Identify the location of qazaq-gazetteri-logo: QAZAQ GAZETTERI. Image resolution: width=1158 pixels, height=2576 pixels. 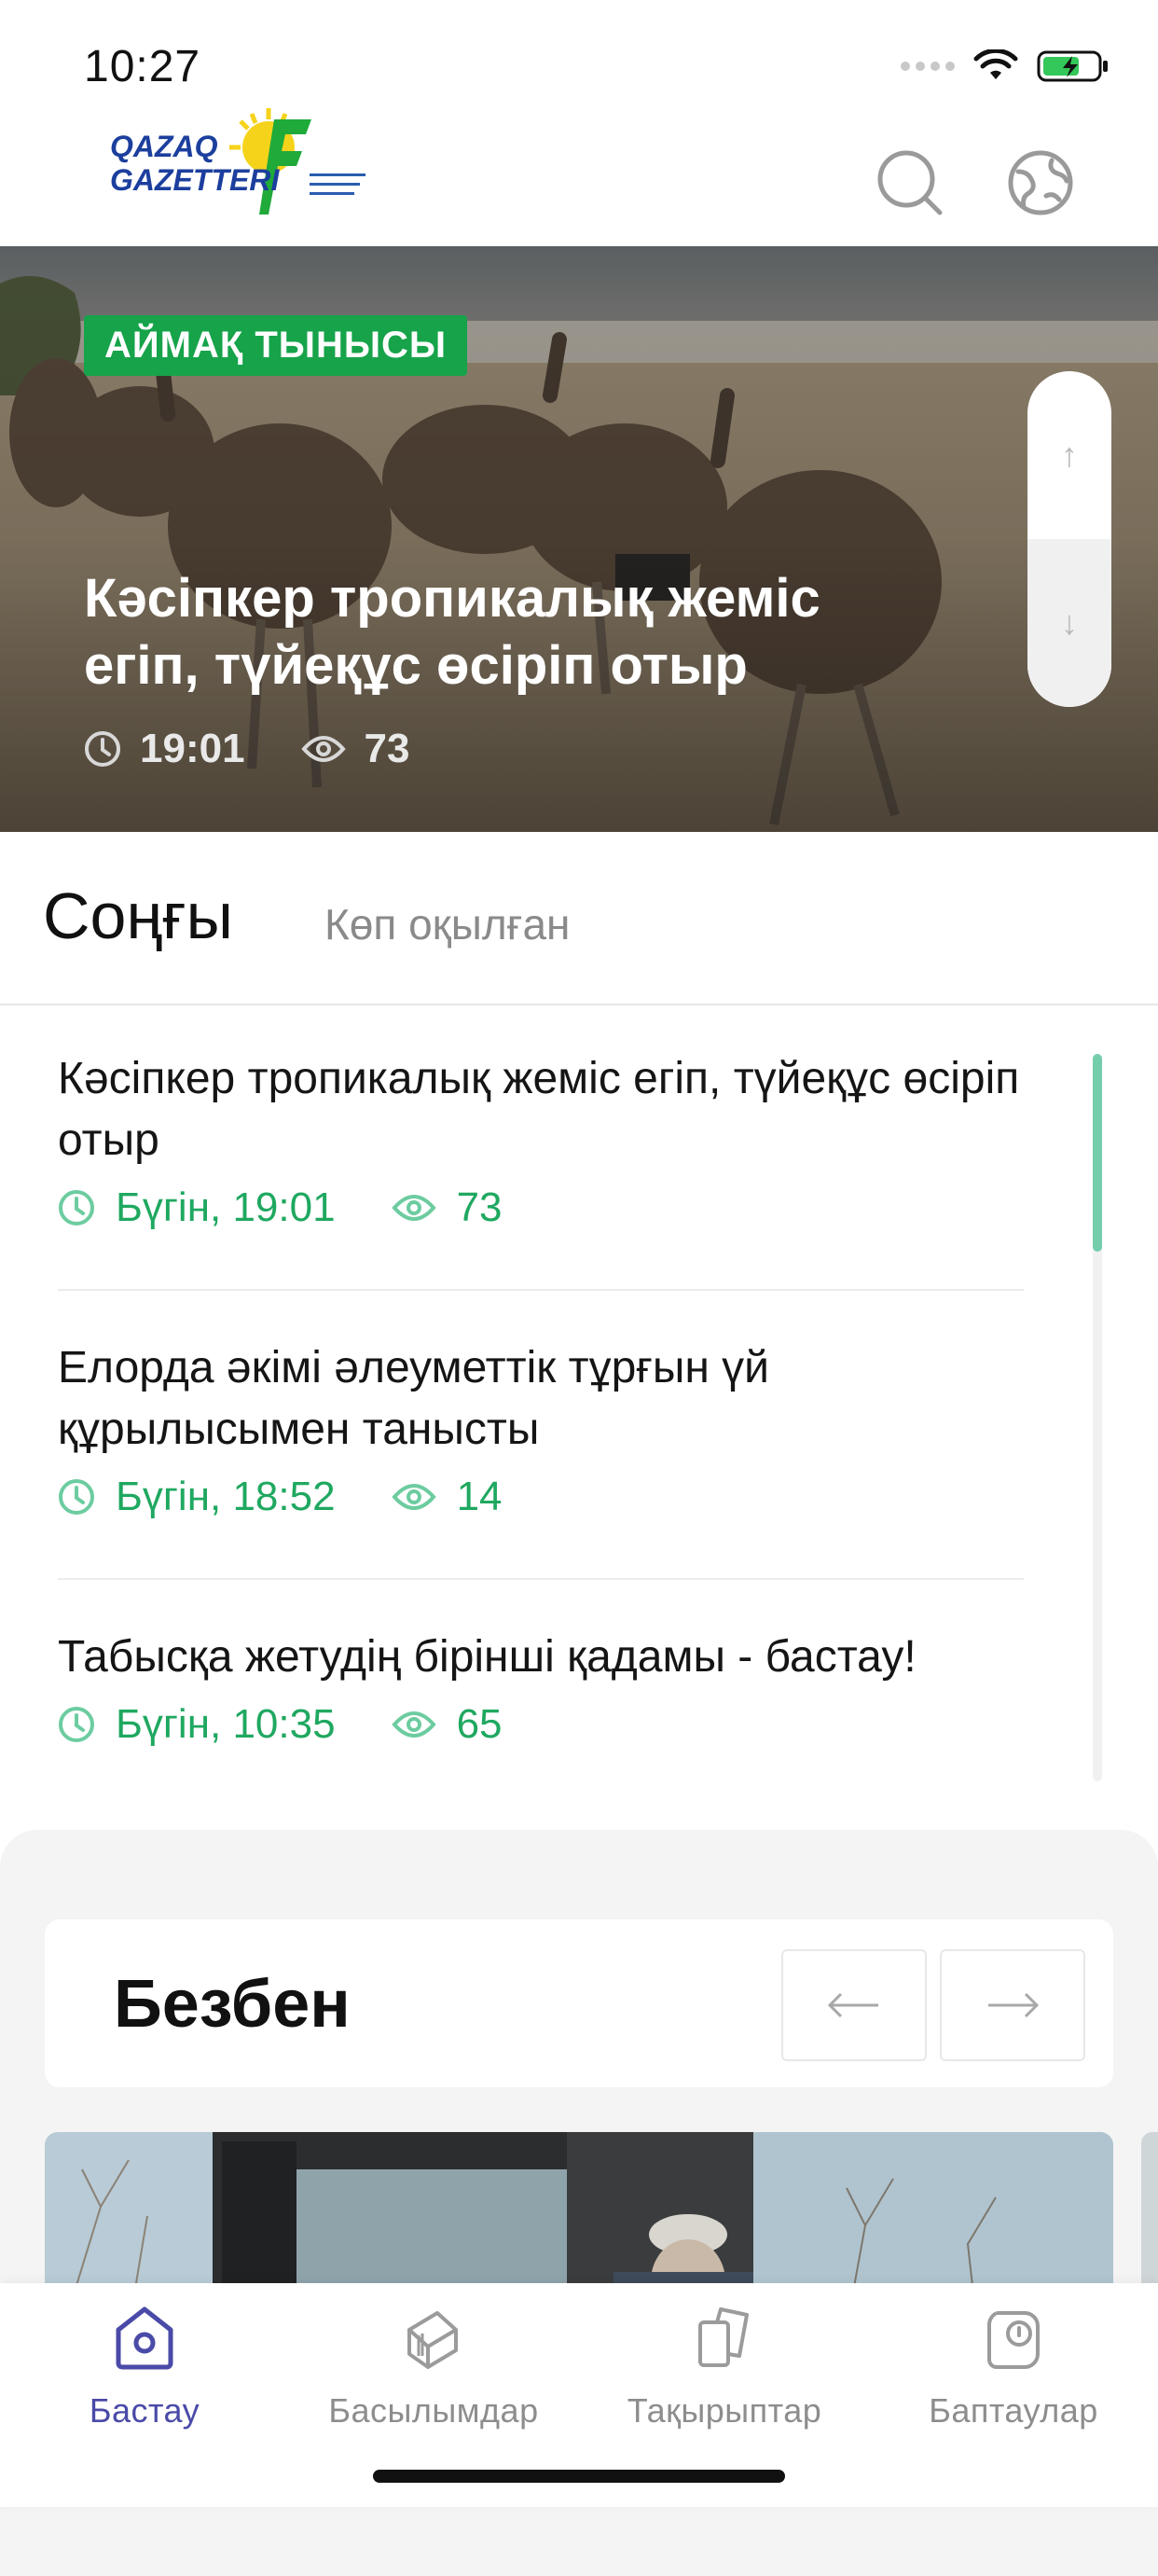
(245, 166).